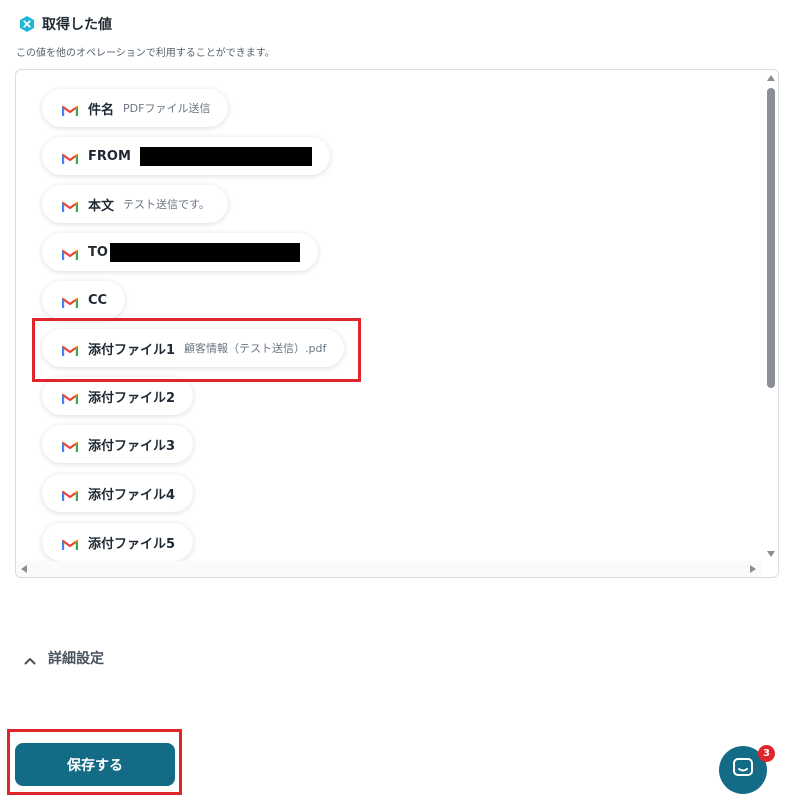  What do you see at coordinates (101, 110) in the screenshot?
I see `chip-label: 件名` at bounding box center [101, 110].